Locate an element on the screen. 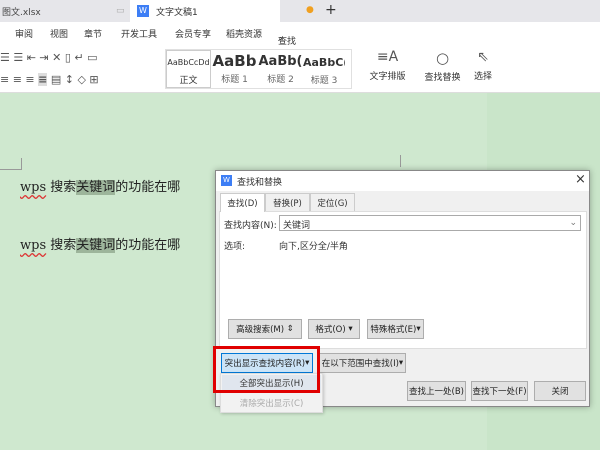 This screenshot has width=600, height=450. align-icons: ≡ ≡ ≡ ≡ ▤ ↕ ◇ ⊞ is located at coordinates (49, 79).